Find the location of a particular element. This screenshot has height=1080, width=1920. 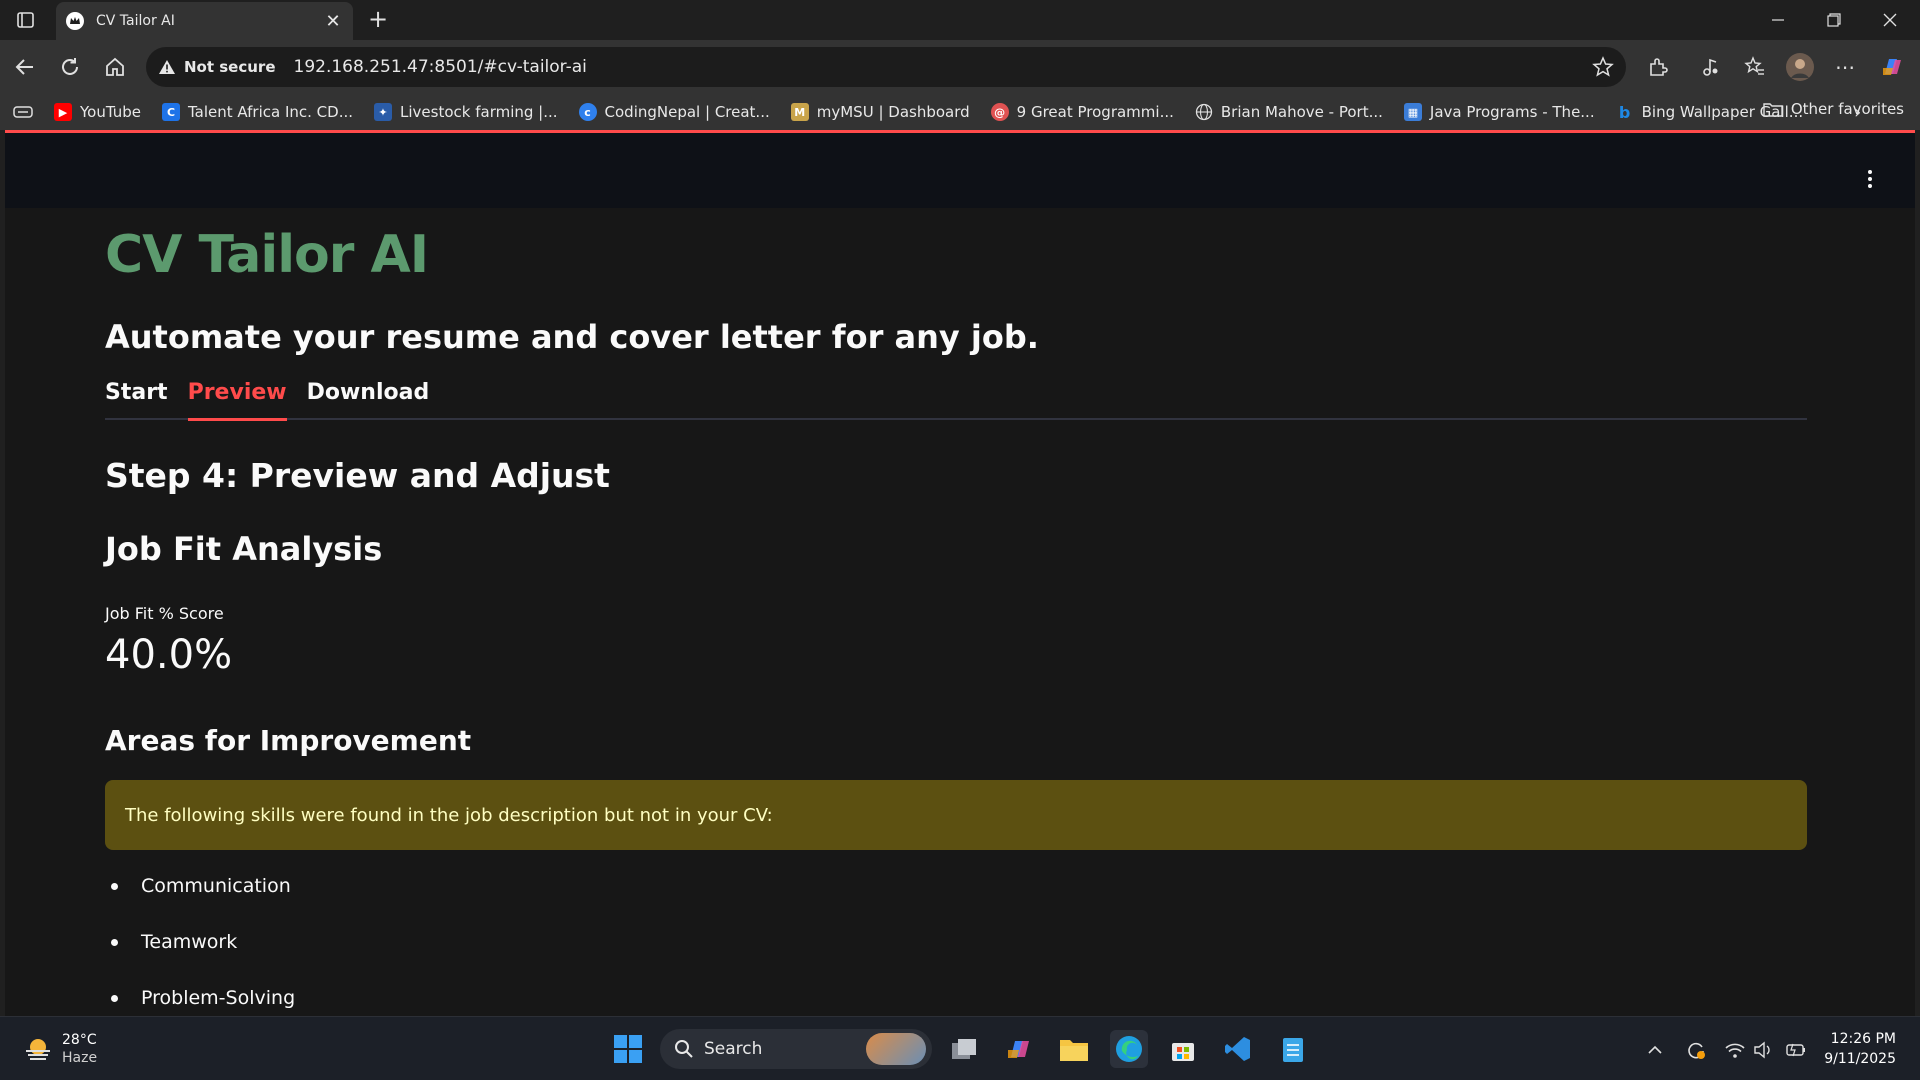

improvement-heading: Areas for Improvement is located at coordinates (288, 740).